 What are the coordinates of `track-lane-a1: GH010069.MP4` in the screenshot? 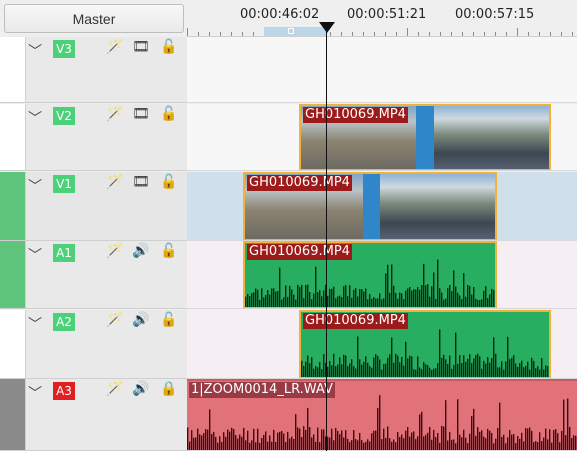 It's located at (382, 275).